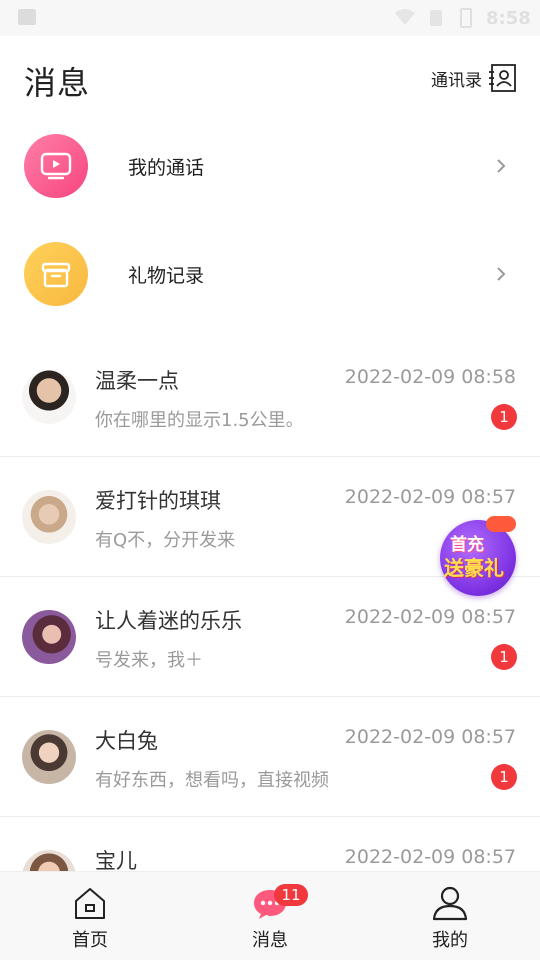 Image resolution: width=540 pixels, height=960 pixels. Describe the element at coordinates (436, 18) in the screenshot. I see `sim-icon` at that location.